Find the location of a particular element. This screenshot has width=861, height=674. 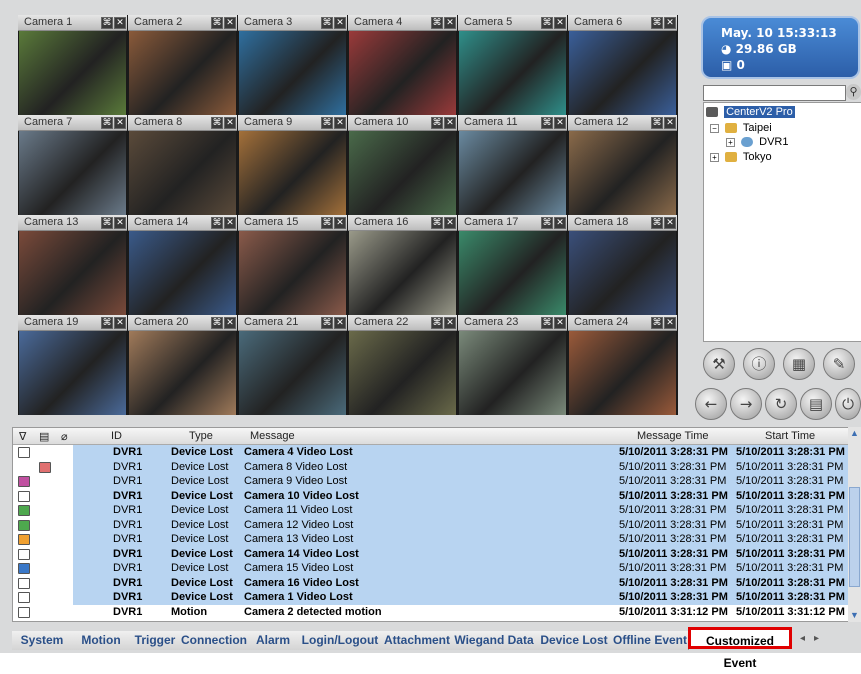

camera-tile: Camera 12 ⌘ ✕ is located at coordinates (622, 165).